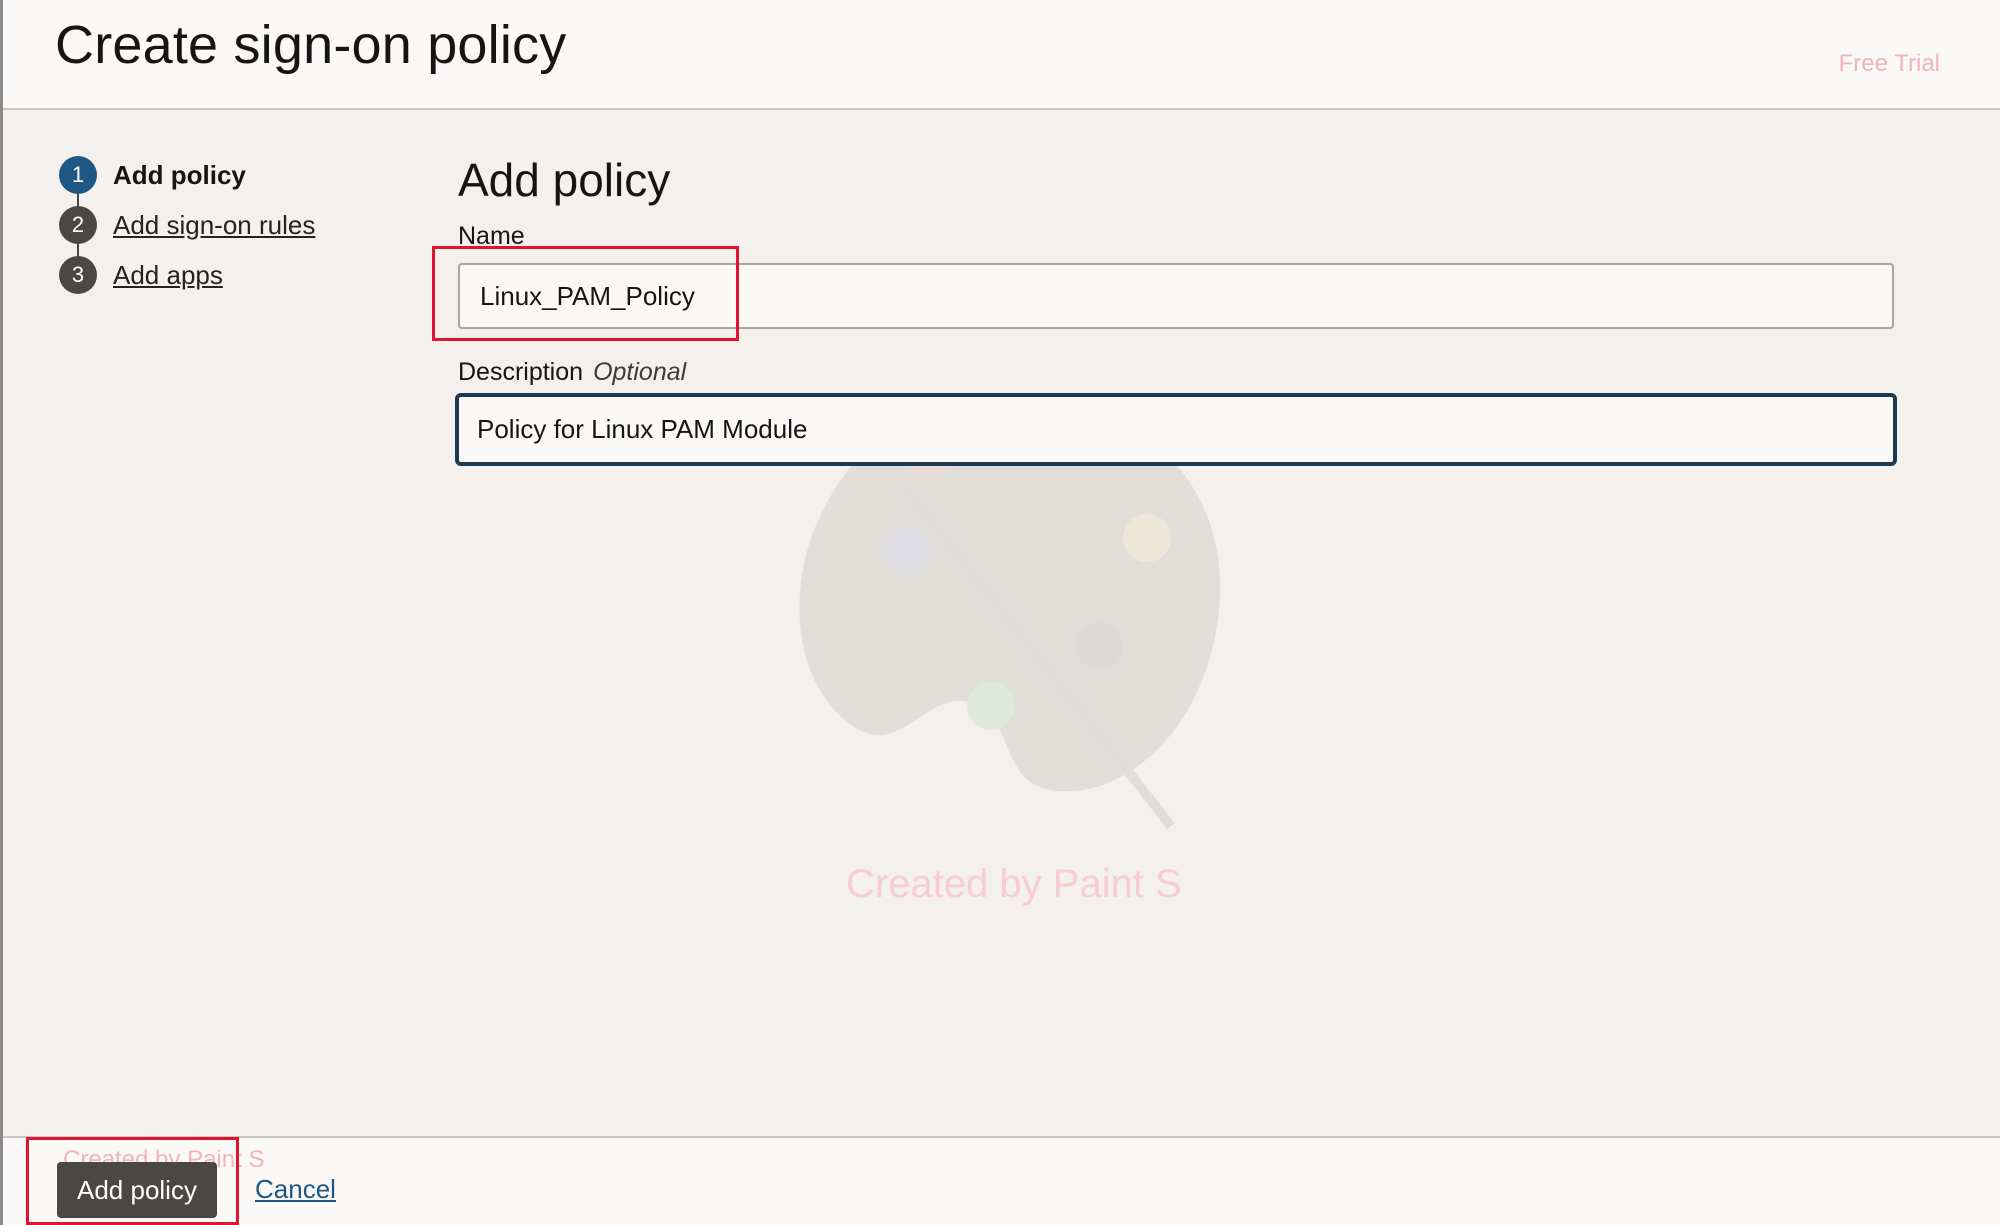 This screenshot has height=1225, width=2000. What do you see at coordinates (564, 180) in the screenshot?
I see `section-title: Add policy` at bounding box center [564, 180].